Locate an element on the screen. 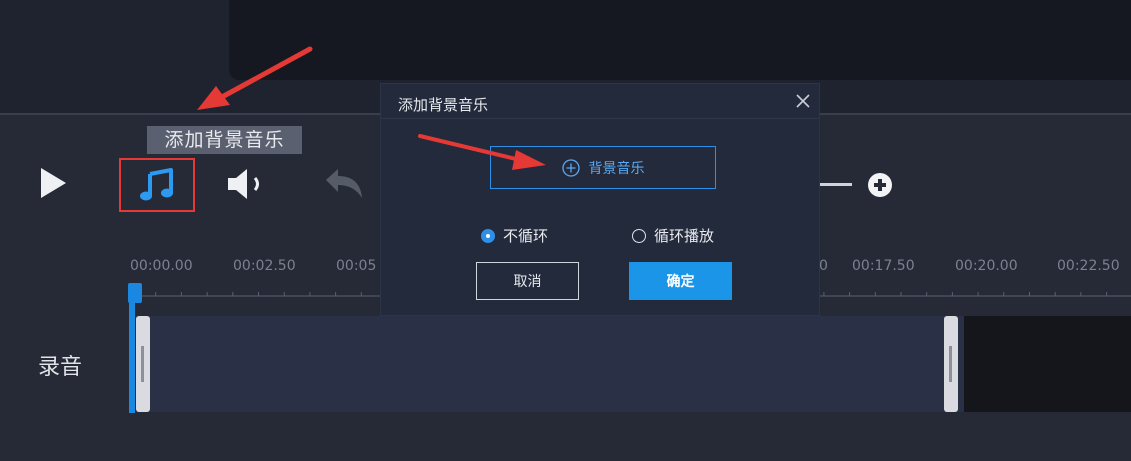 The height and width of the screenshot is (461, 1131). ok-button: 确定 is located at coordinates (680, 281).